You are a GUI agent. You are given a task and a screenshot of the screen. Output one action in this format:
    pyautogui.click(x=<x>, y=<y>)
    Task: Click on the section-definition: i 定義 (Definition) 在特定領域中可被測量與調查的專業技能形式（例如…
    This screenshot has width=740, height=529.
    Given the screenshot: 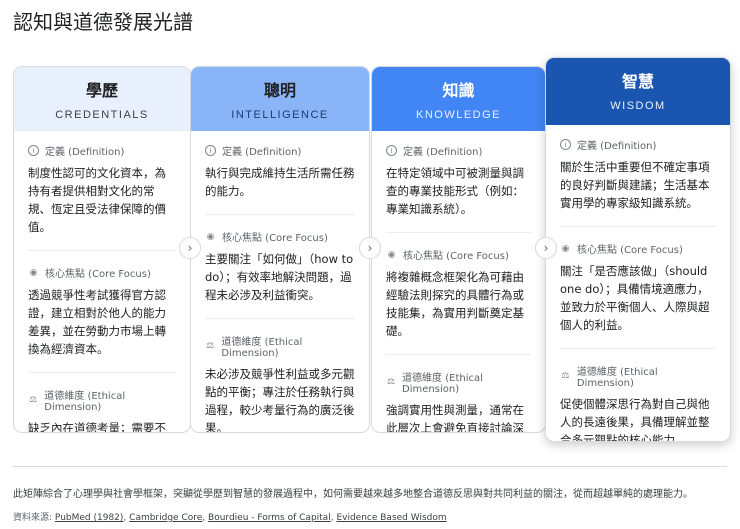 What is the action you would take?
    pyautogui.click(x=458, y=188)
    